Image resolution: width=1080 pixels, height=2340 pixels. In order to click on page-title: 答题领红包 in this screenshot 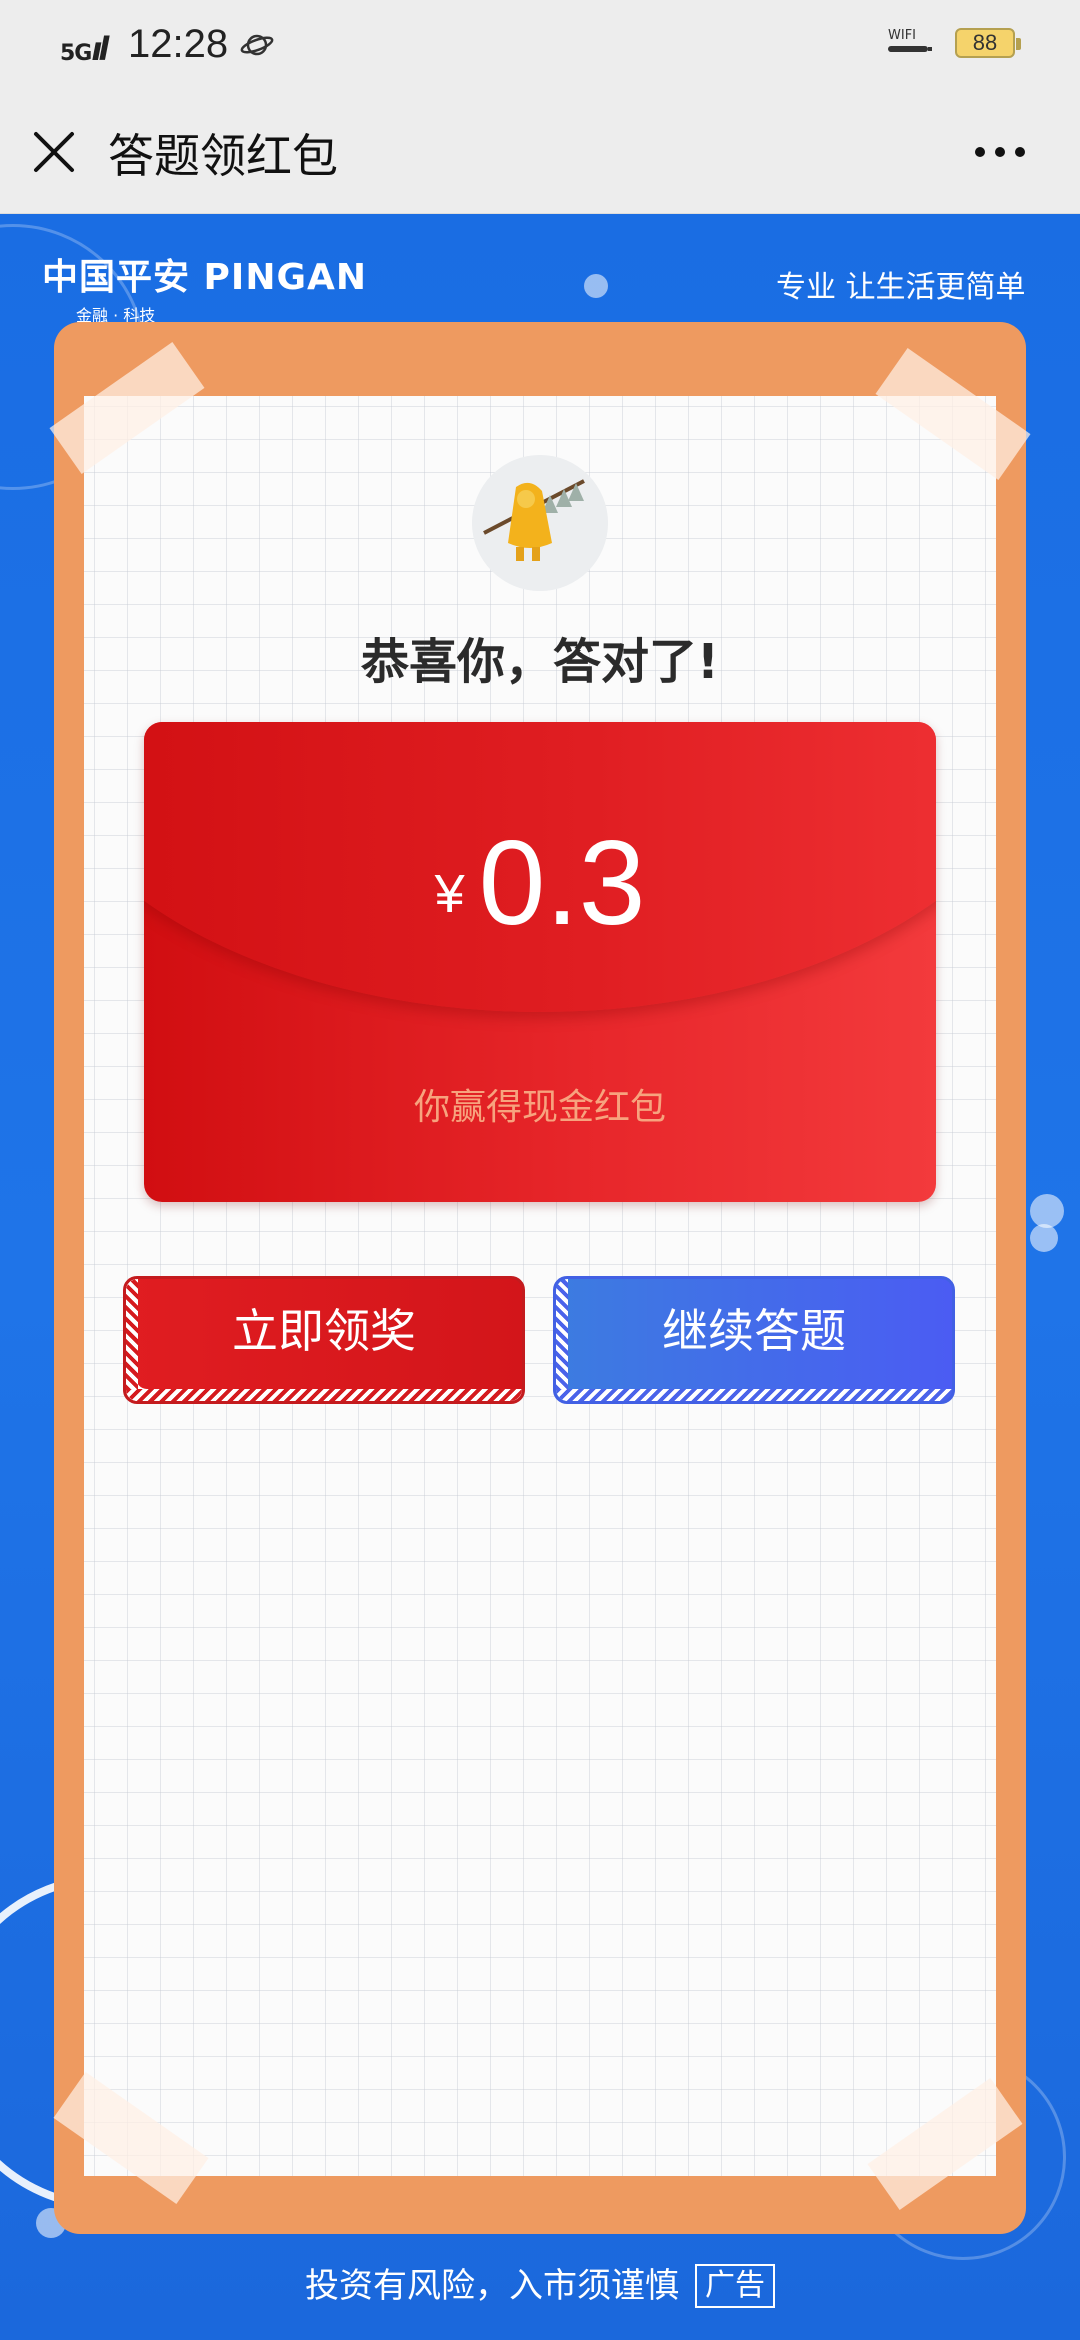, I will do `click(223, 156)`.